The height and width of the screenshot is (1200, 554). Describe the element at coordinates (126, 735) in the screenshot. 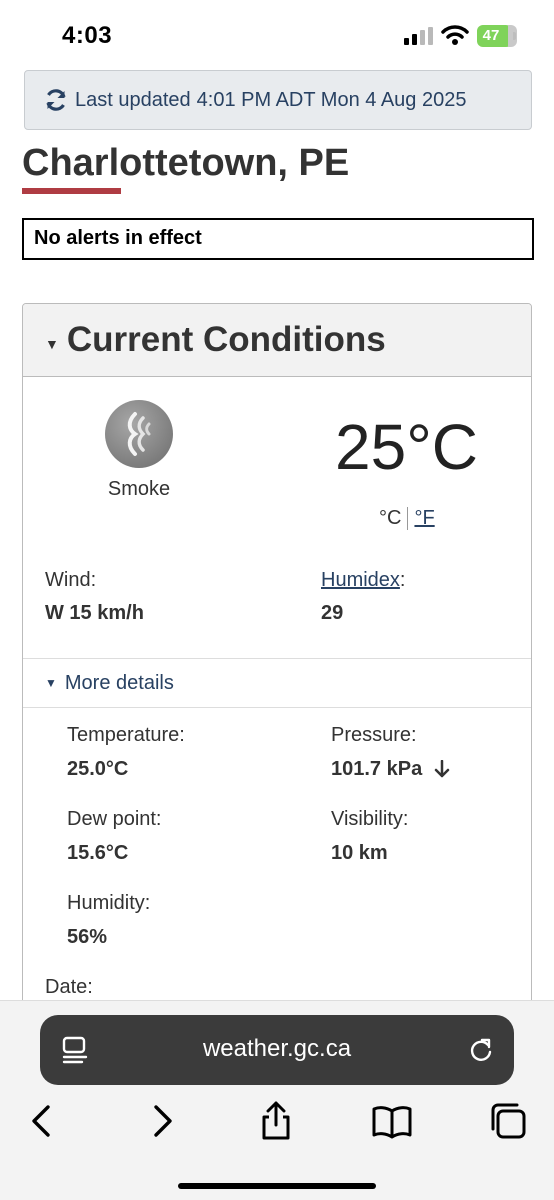

I see `temperature-label: Temperature:` at that location.